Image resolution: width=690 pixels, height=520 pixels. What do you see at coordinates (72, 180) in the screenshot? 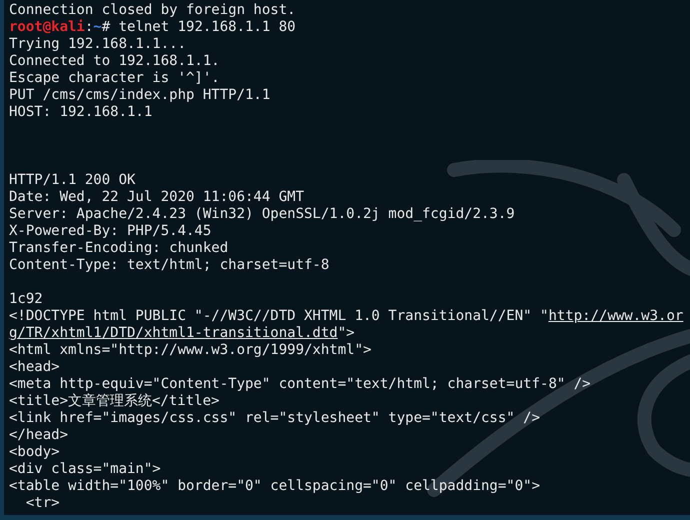
I see `terminal-line: HTTP/1.1 200 OK` at bounding box center [72, 180].